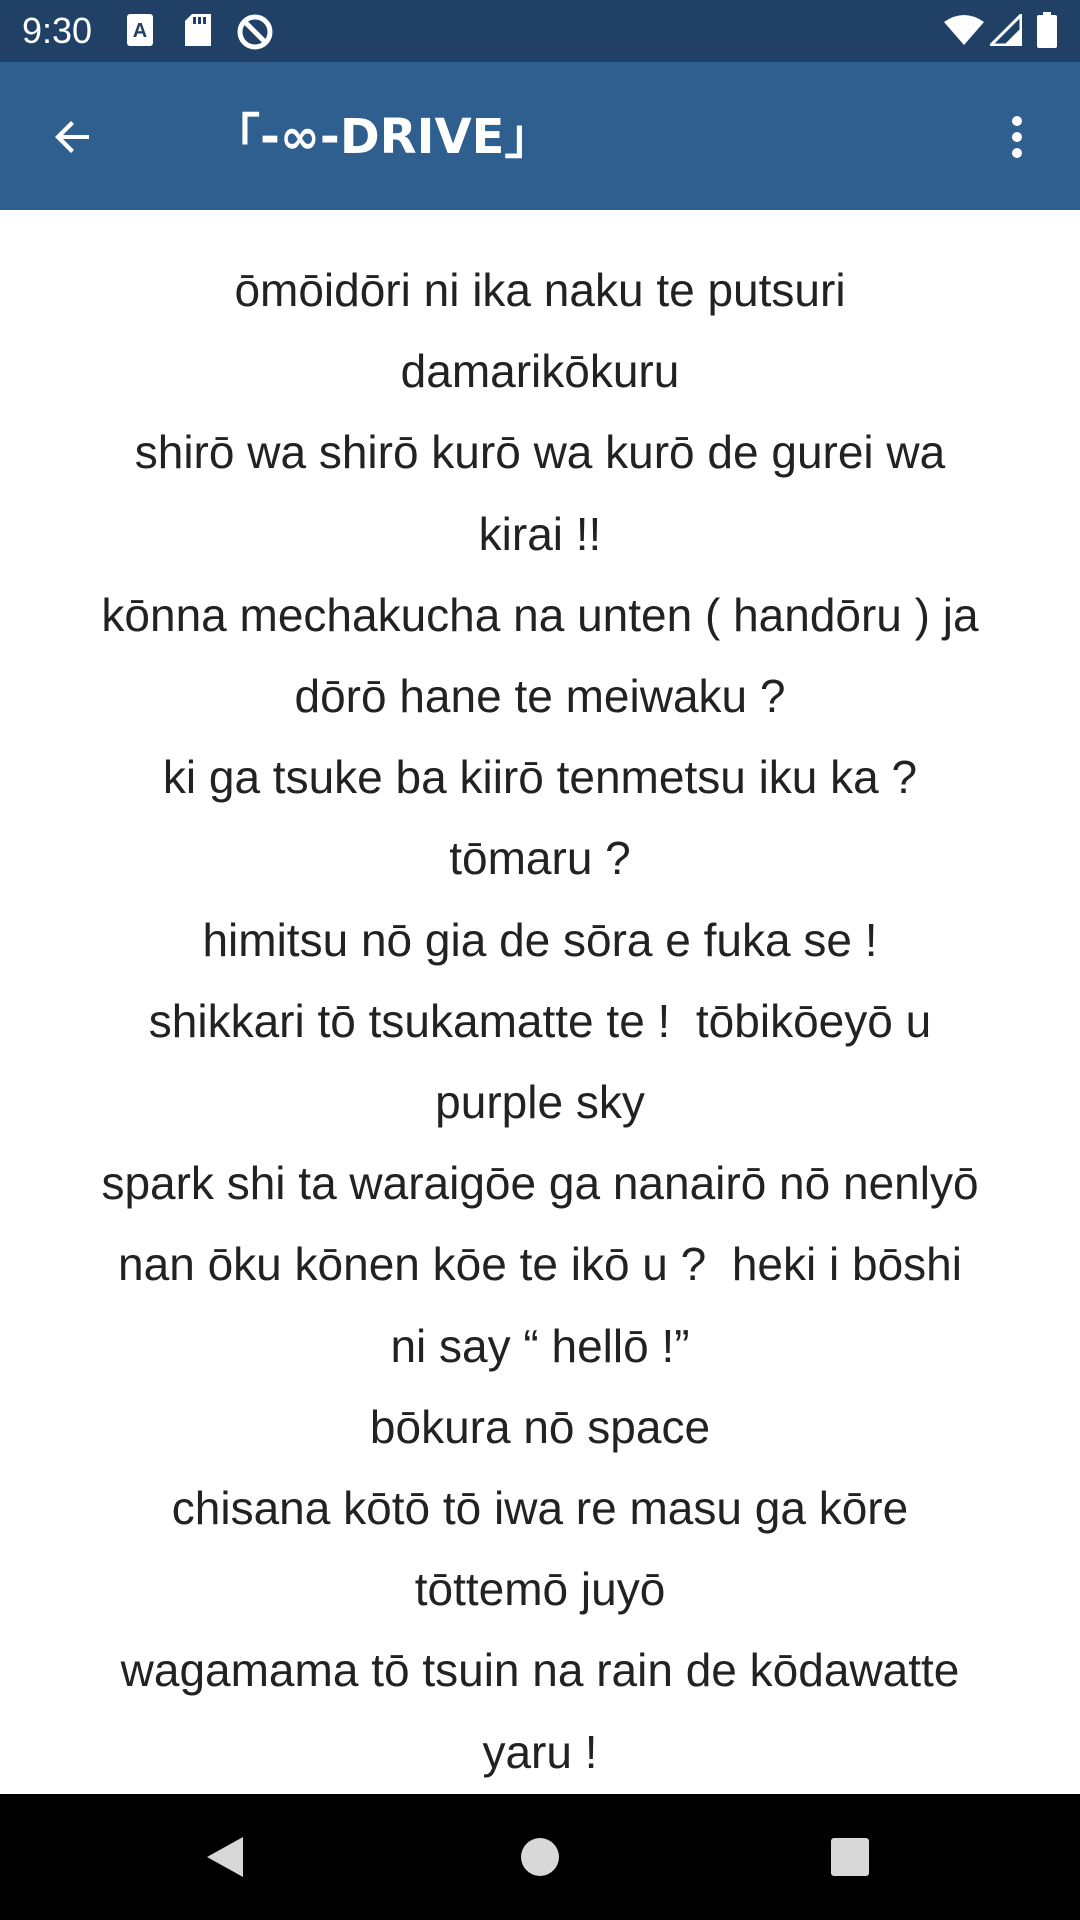  Describe the element at coordinates (1005, 31) in the screenshot. I see `cell-signal-icon` at that location.